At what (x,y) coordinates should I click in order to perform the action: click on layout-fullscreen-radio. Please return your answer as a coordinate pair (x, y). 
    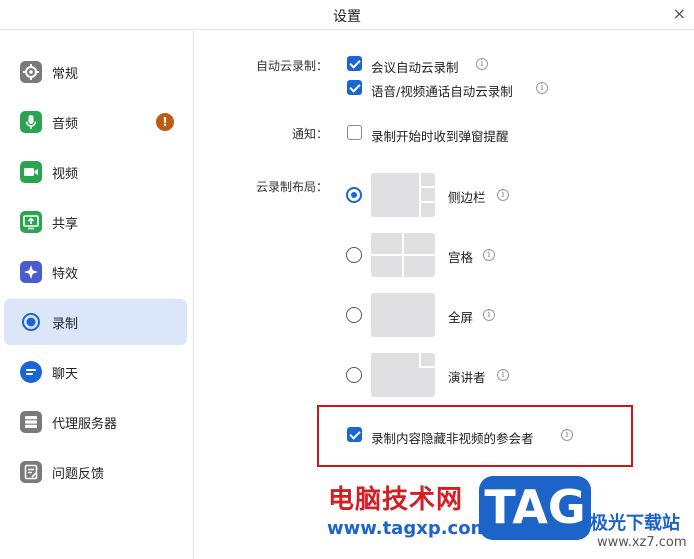
    Looking at the image, I should click on (354, 315).